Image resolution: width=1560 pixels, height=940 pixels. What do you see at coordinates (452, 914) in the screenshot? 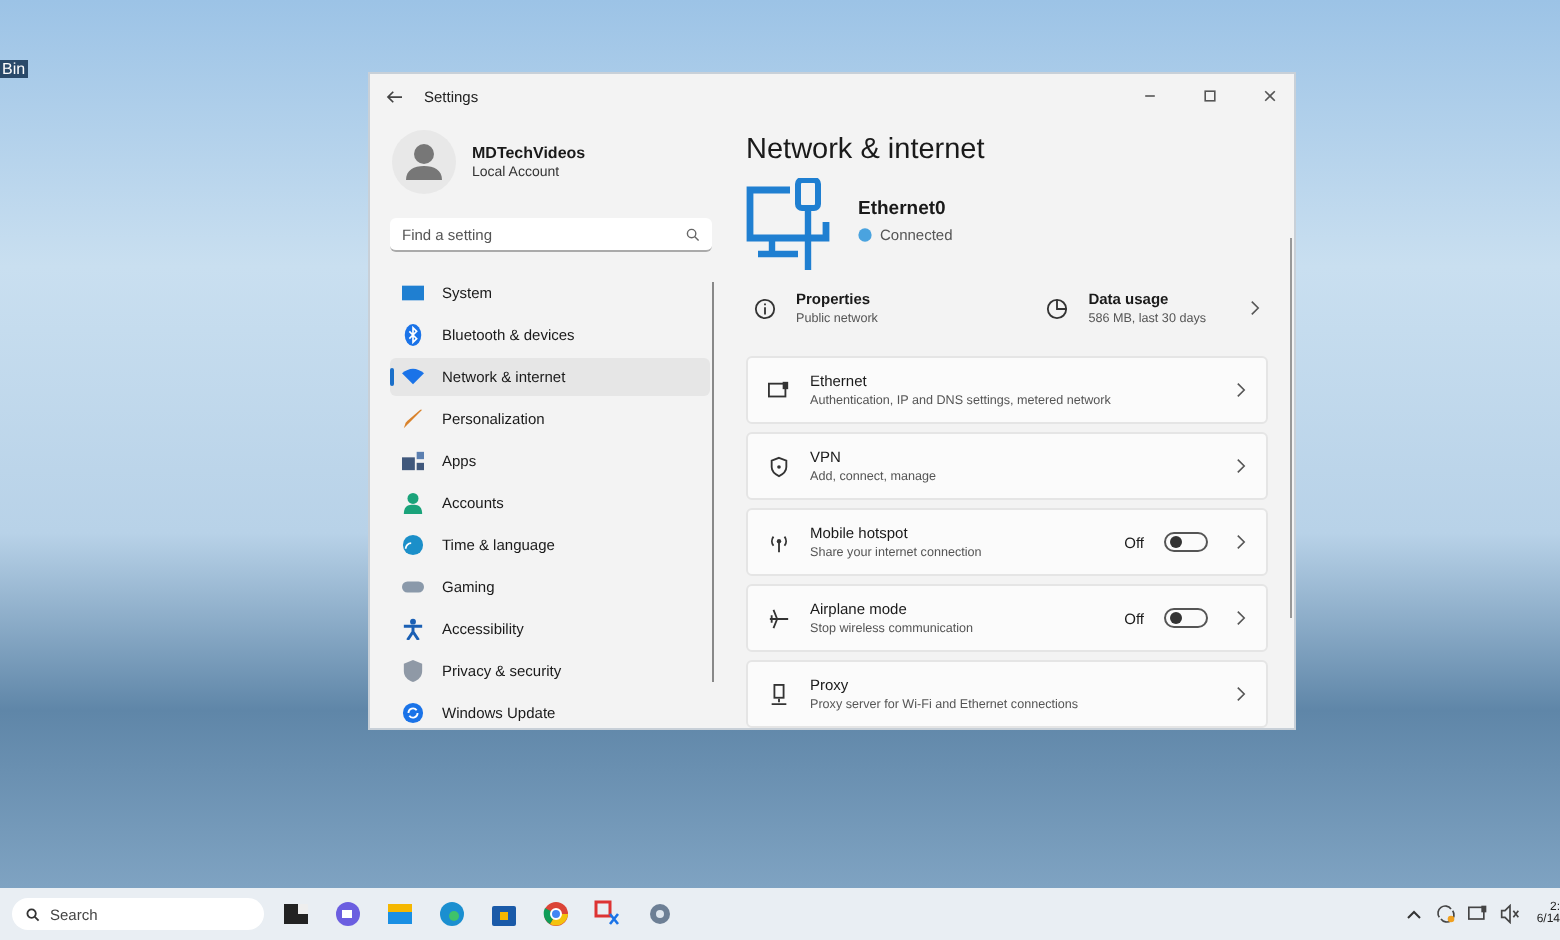
I see `browser-icon` at bounding box center [452, 914].